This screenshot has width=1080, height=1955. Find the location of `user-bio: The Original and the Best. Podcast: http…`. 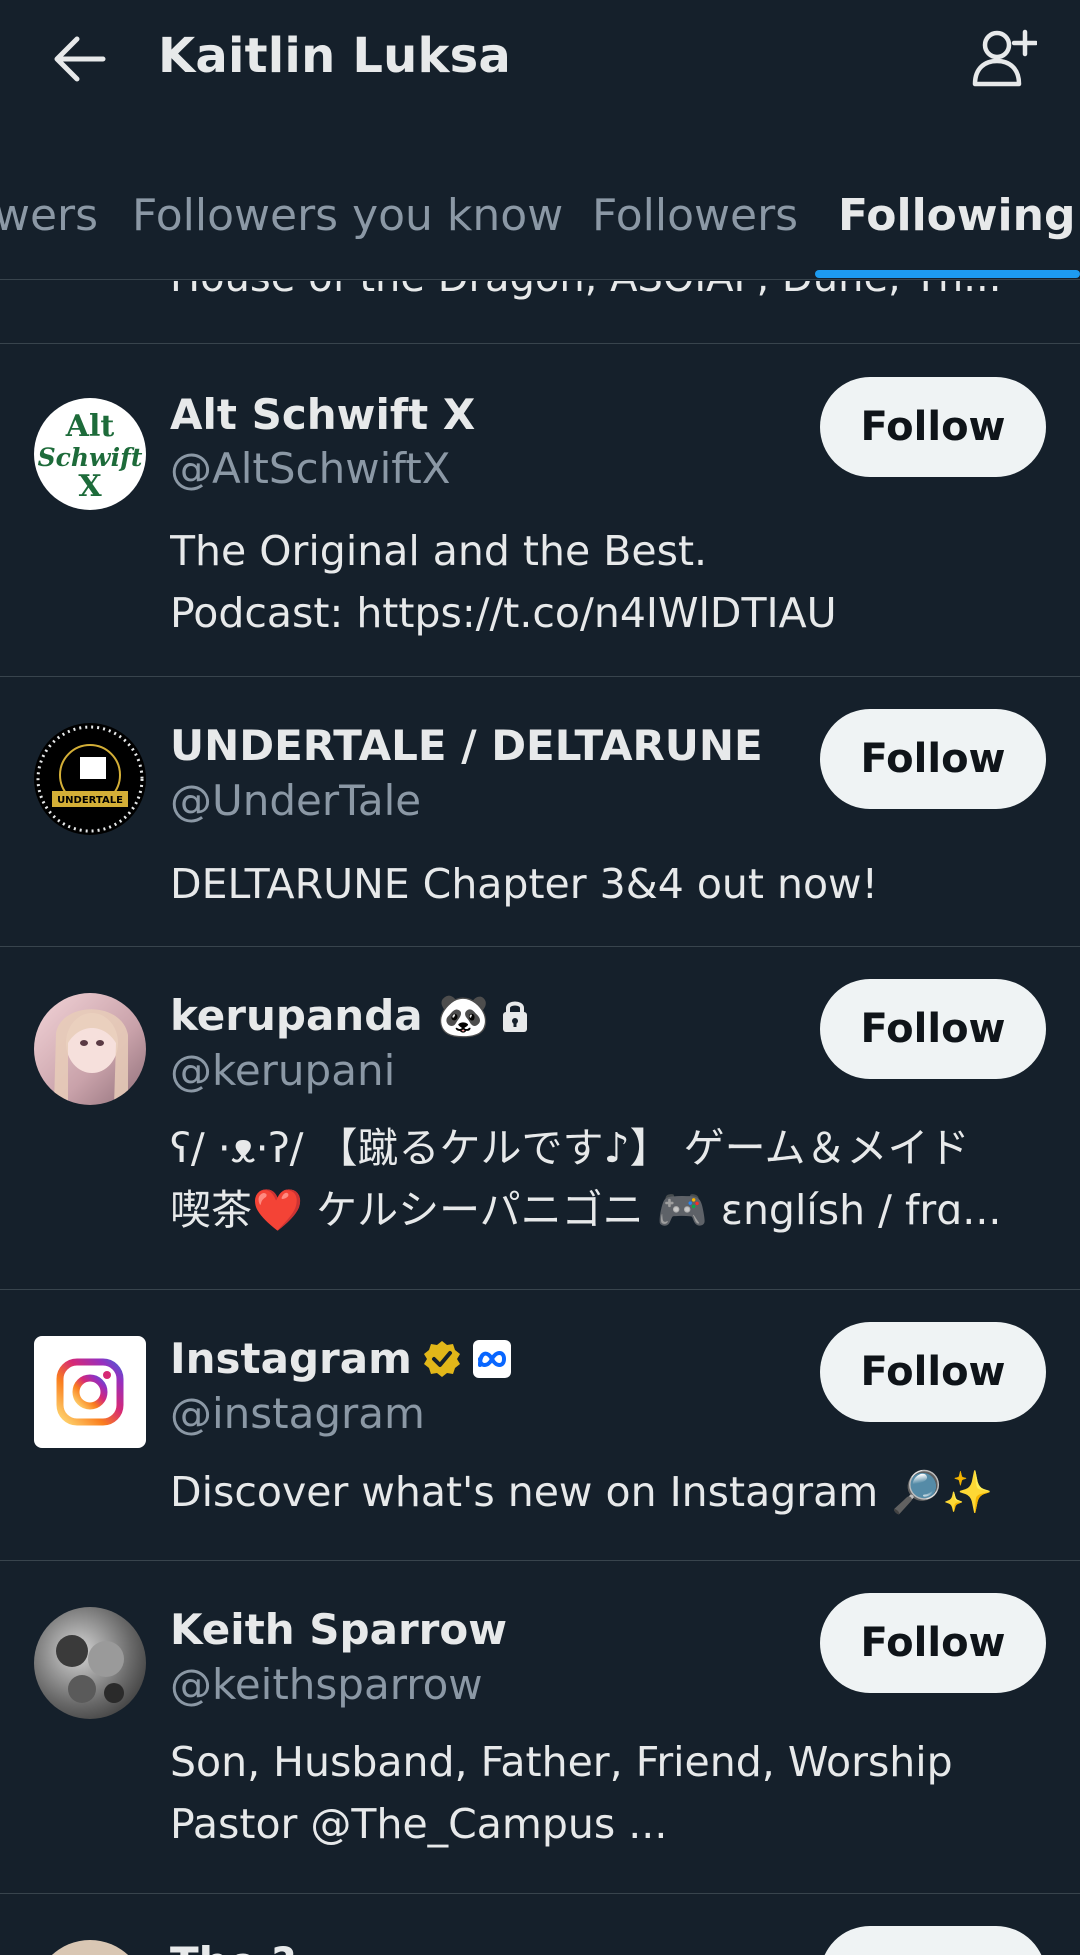

user-bio: The Original and the Best. Podcast: http… is located at coordinates (605, 582).